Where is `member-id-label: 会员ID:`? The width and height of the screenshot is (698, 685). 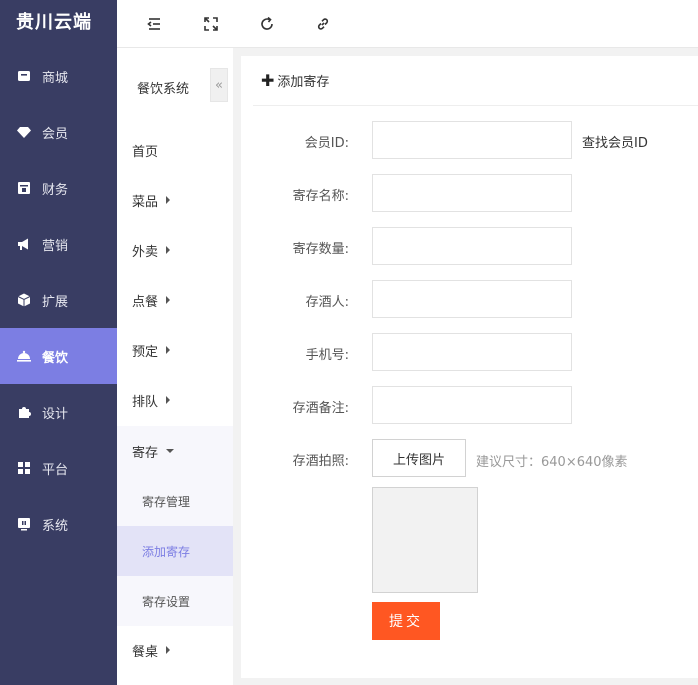 member-id-label: 会员ID: is located at coordinates (326, 143).